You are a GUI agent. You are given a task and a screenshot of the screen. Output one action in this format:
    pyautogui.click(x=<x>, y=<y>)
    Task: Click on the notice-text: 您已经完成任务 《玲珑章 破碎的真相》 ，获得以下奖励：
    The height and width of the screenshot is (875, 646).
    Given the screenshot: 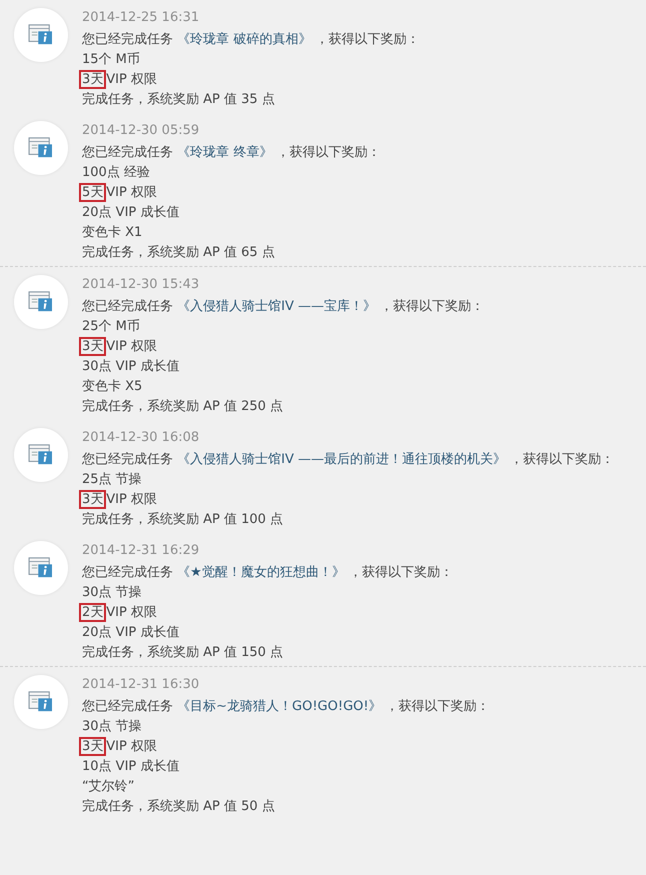 What is the action you would take?
    pyautogui.click(x=251, y=40)
    